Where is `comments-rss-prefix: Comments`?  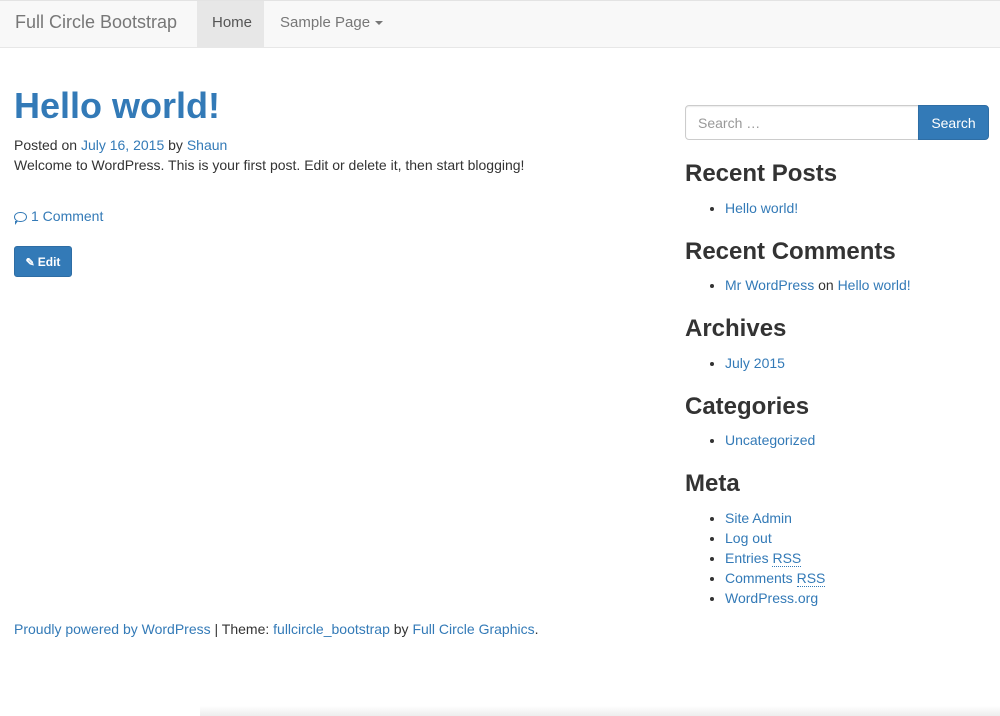 comments-rss-prefix: Comments is located at coordinates (759, 578).